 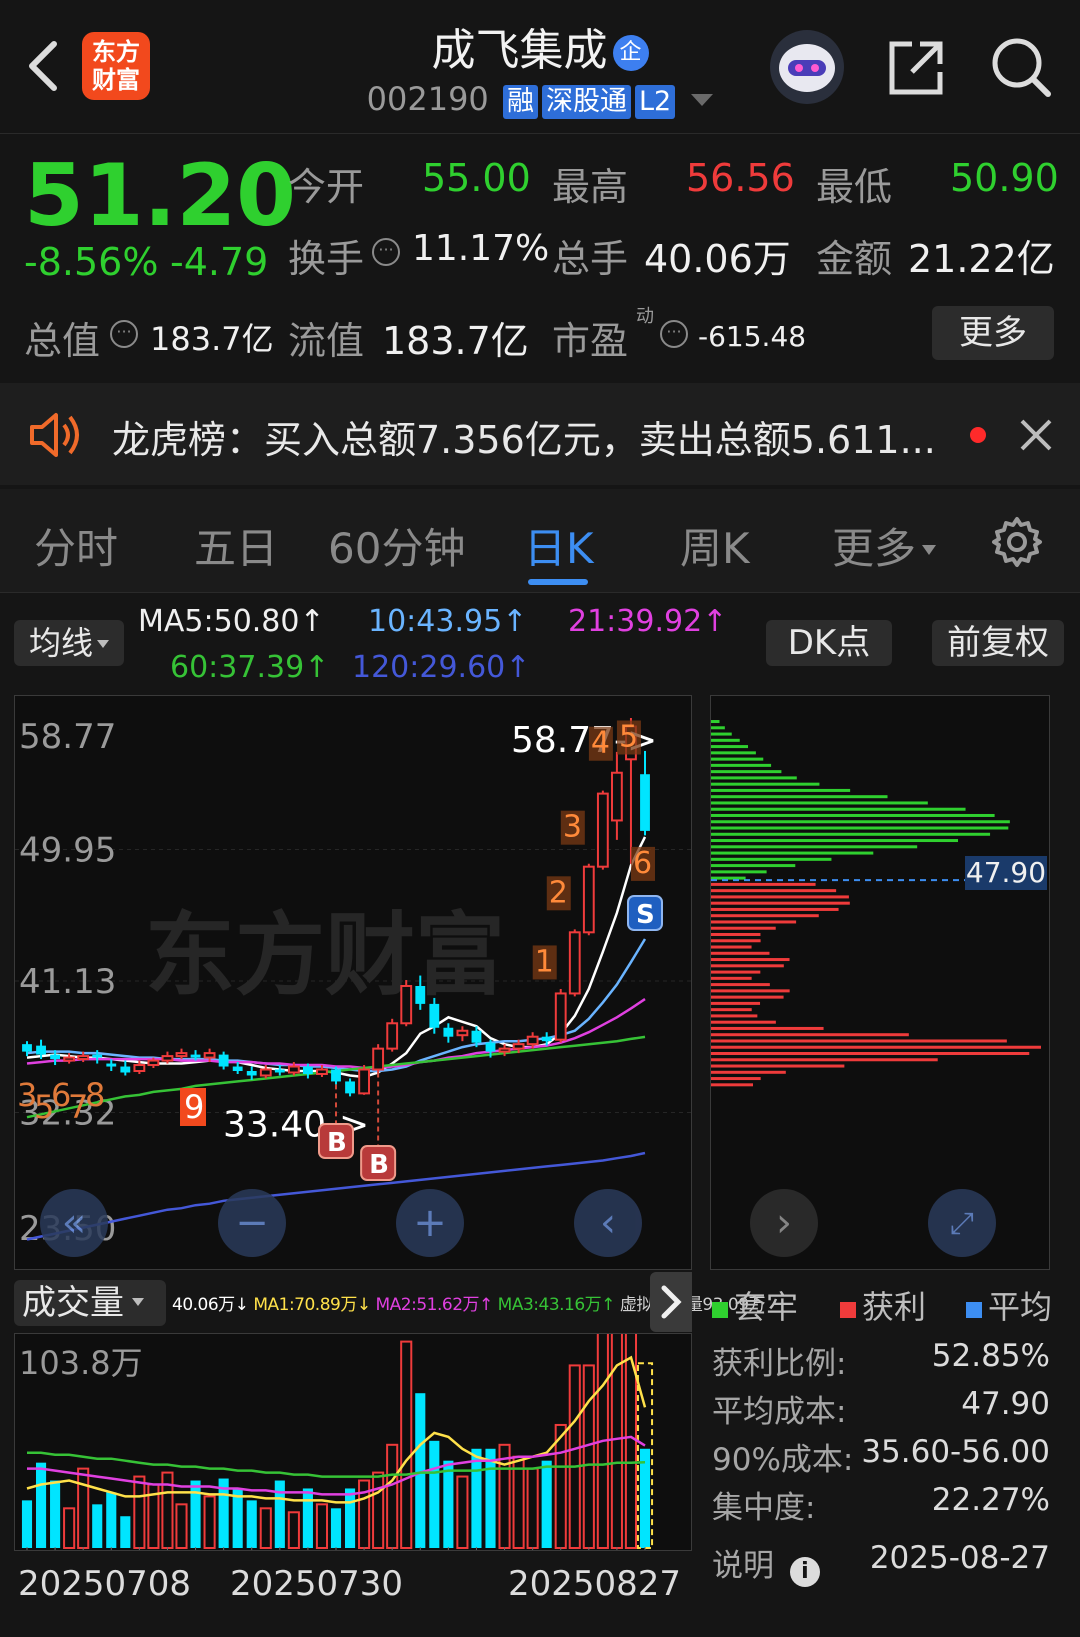 I want to click on last-price: 51.20, so click(x=160, y=196).